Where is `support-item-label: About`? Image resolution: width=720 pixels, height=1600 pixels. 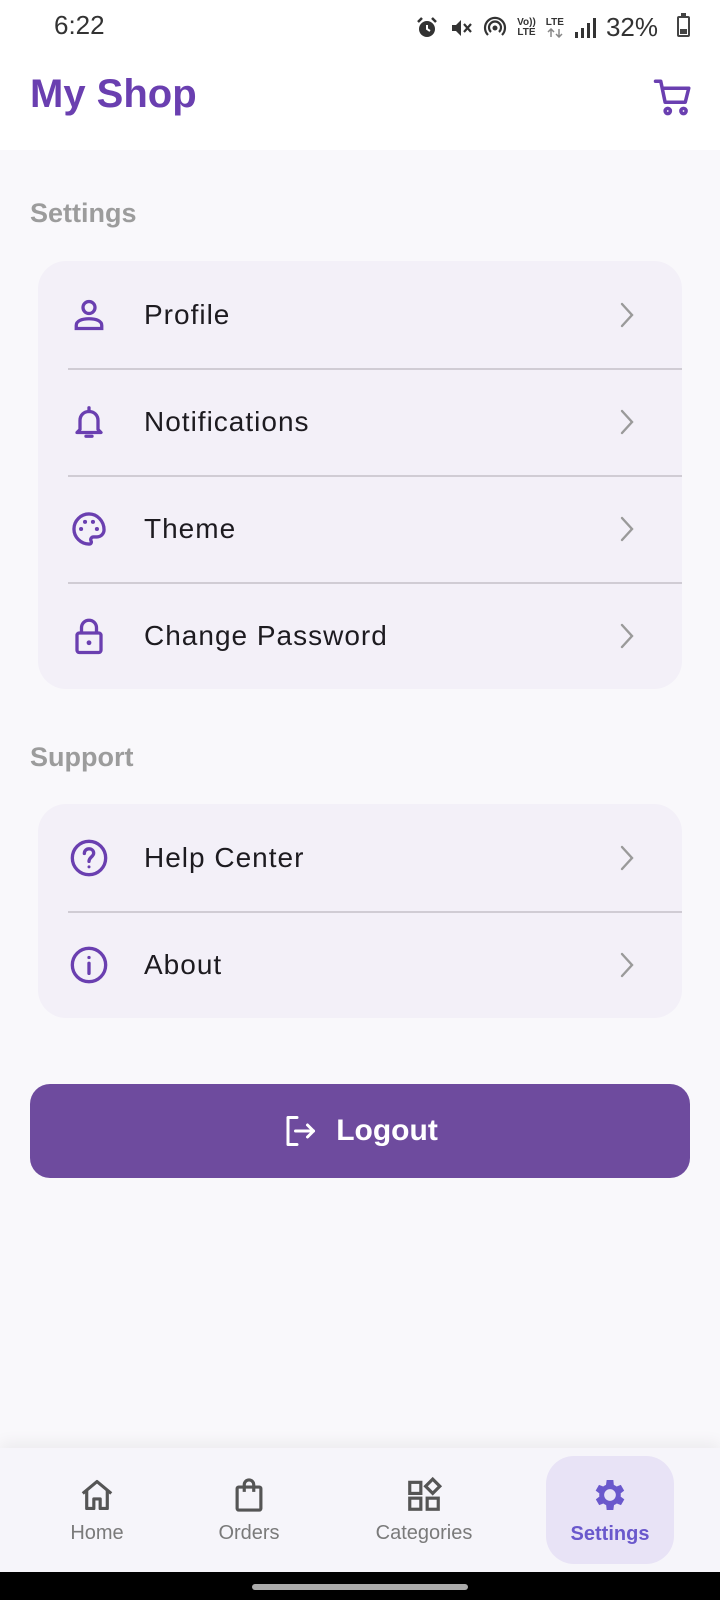
support-item-label: About is located at coordinates (183, 964).